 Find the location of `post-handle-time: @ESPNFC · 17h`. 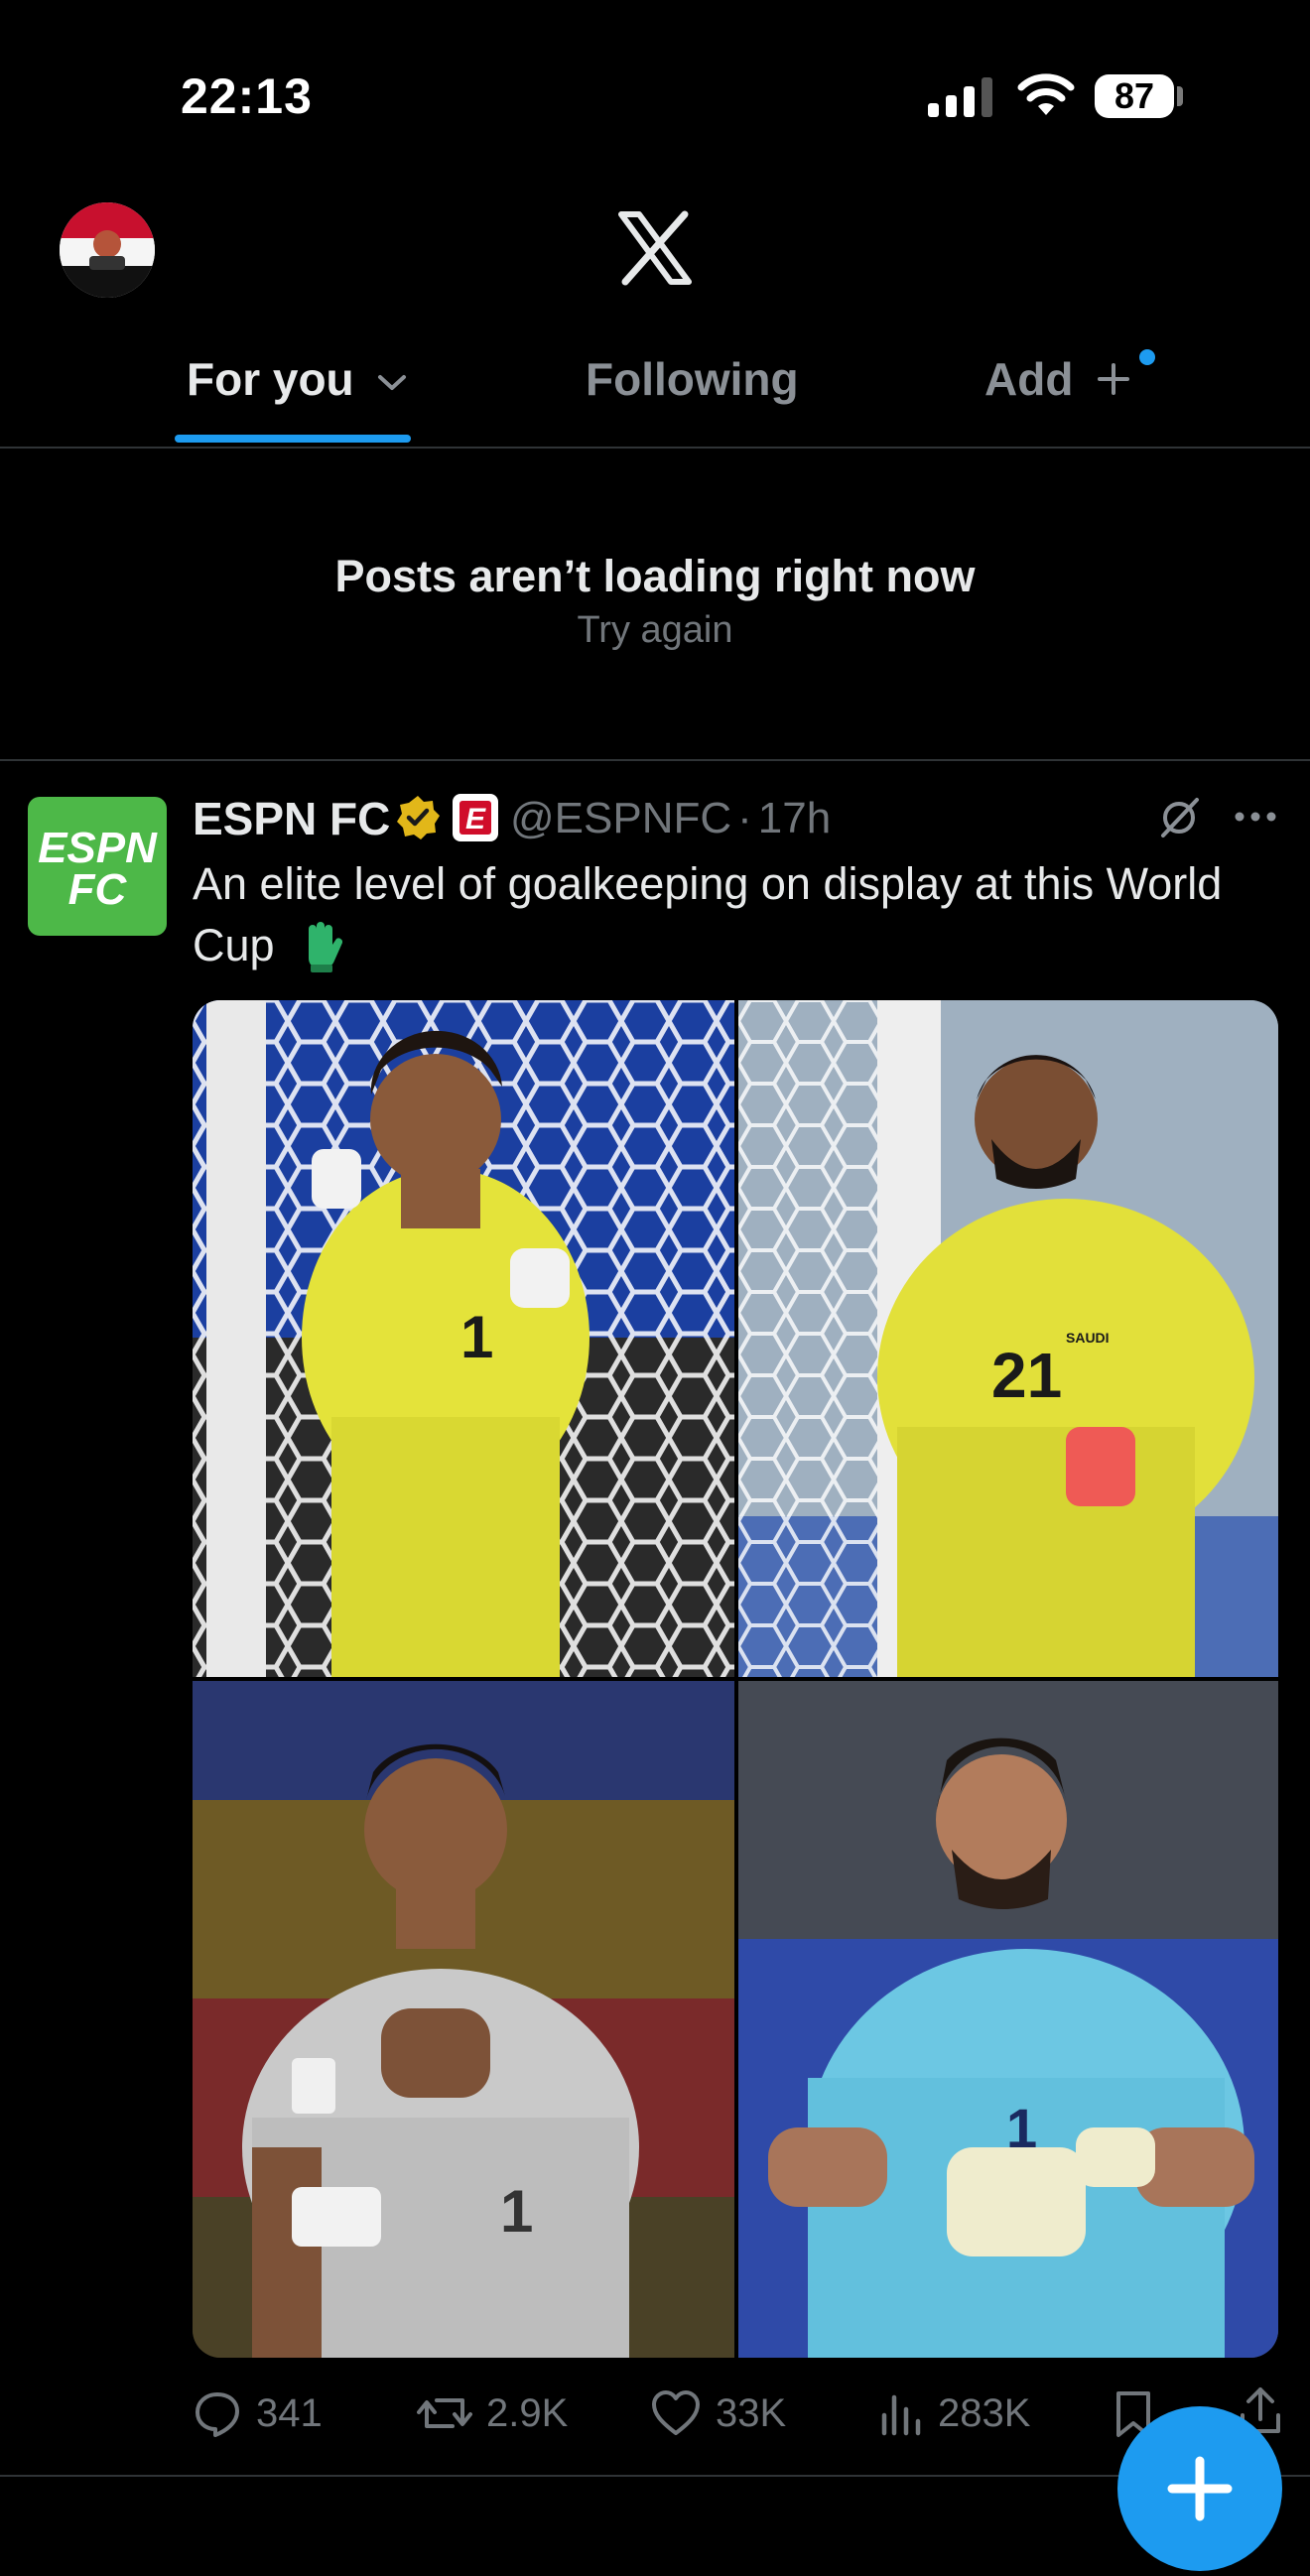

post-handle-time: @ESPNFC · 17h is located at coordinates (670, 819).